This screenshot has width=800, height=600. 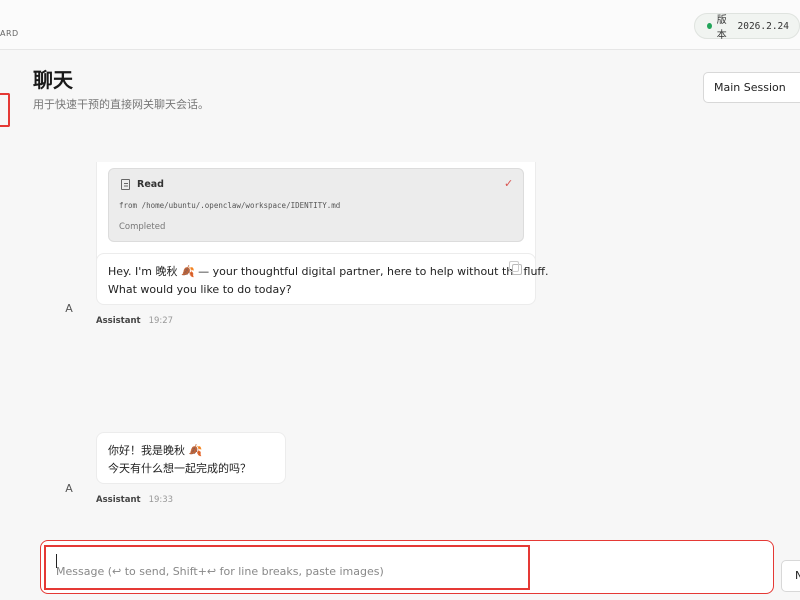 I want to click on top-bar: ARD 版本 2026.2.24, so click(x=400, y=25).